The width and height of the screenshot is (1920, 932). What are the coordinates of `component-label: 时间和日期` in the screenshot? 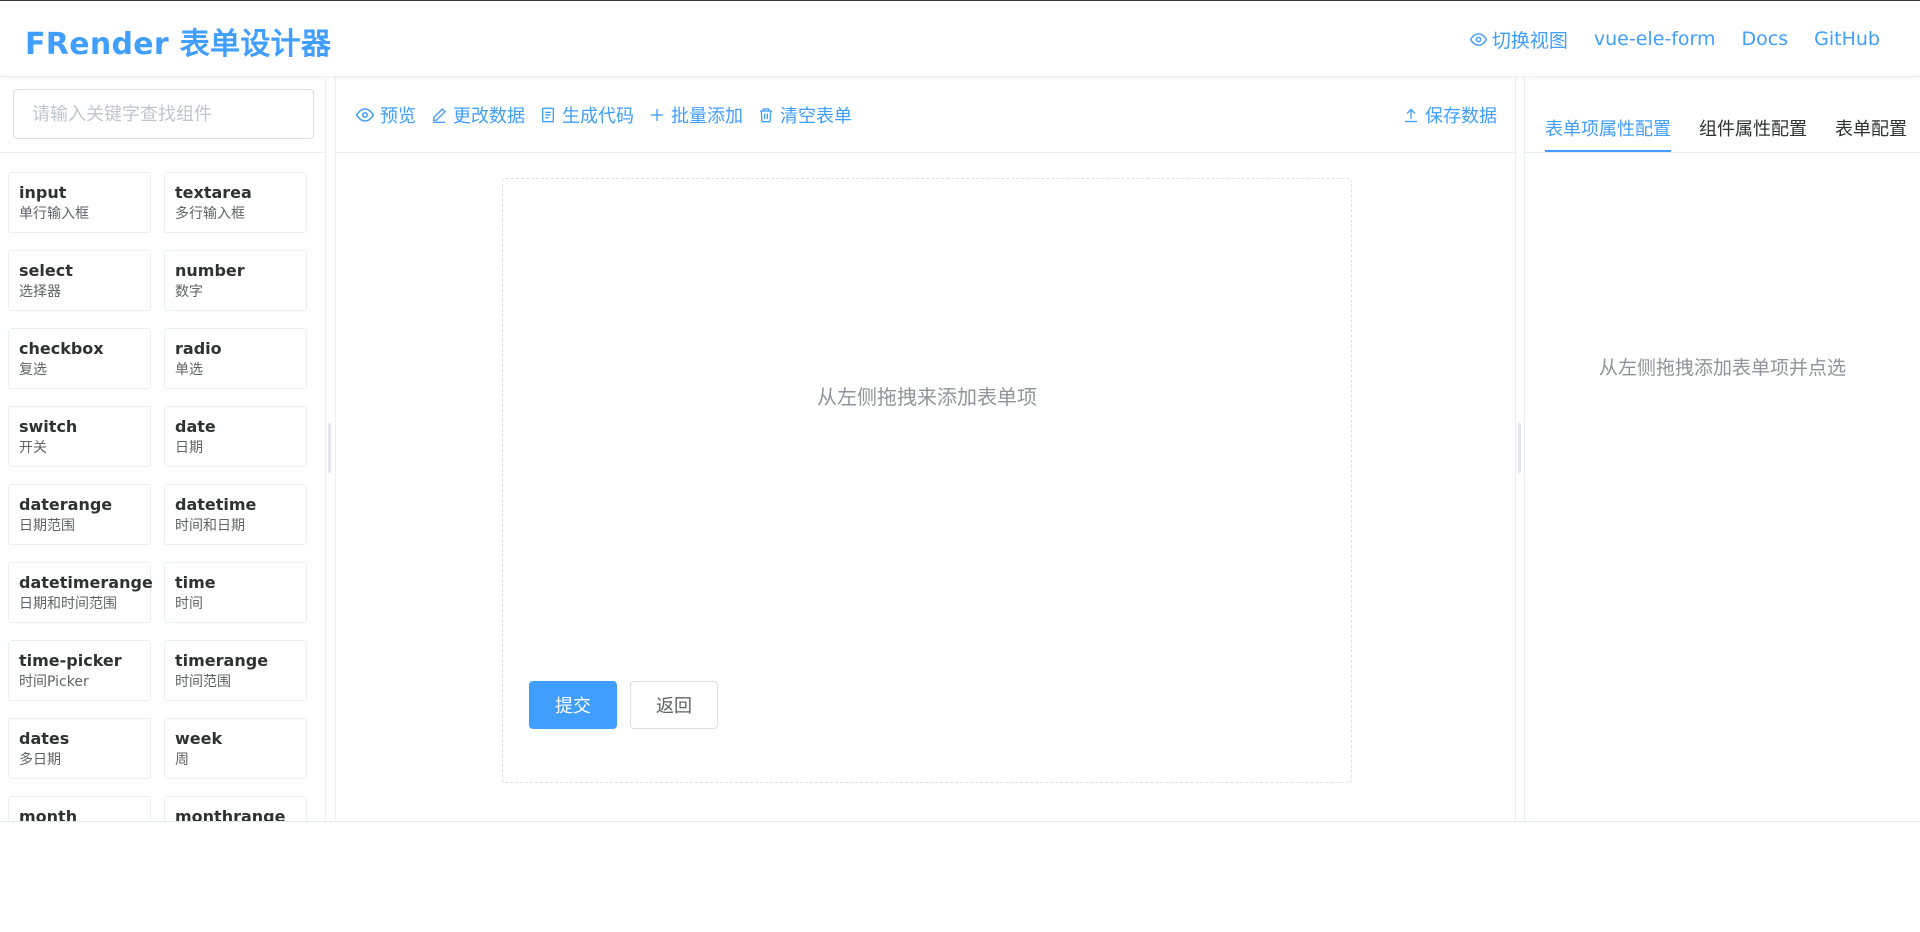 It's located at (210, 526).